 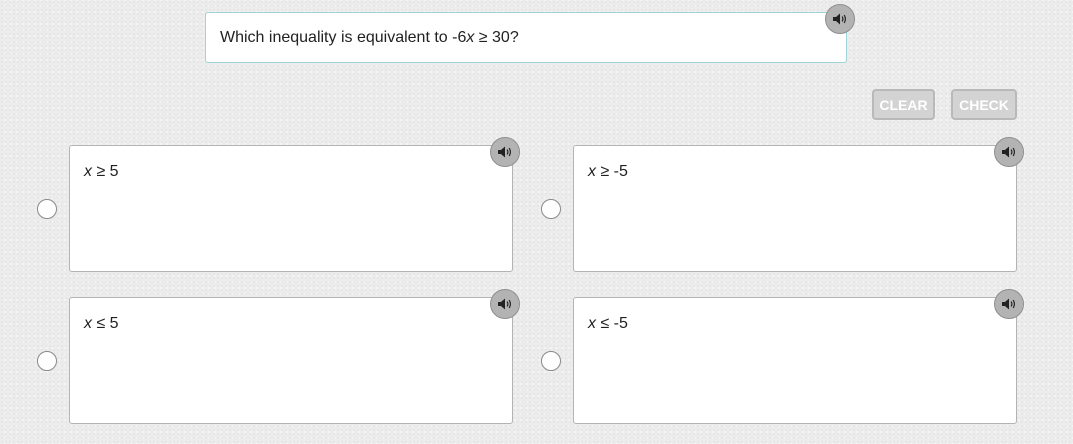 What do you see at coordinates (608, 171) in the screenshot?
I see `option-b-text: x ≥ -5` at bounding box center [608, 171].